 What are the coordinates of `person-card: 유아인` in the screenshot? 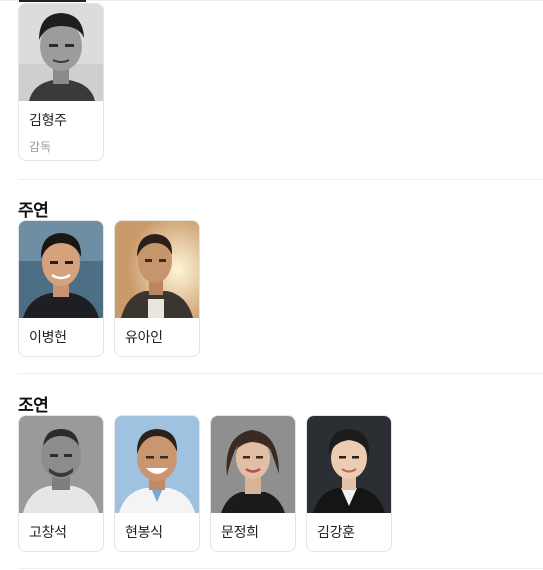 It's located at (157, 288).